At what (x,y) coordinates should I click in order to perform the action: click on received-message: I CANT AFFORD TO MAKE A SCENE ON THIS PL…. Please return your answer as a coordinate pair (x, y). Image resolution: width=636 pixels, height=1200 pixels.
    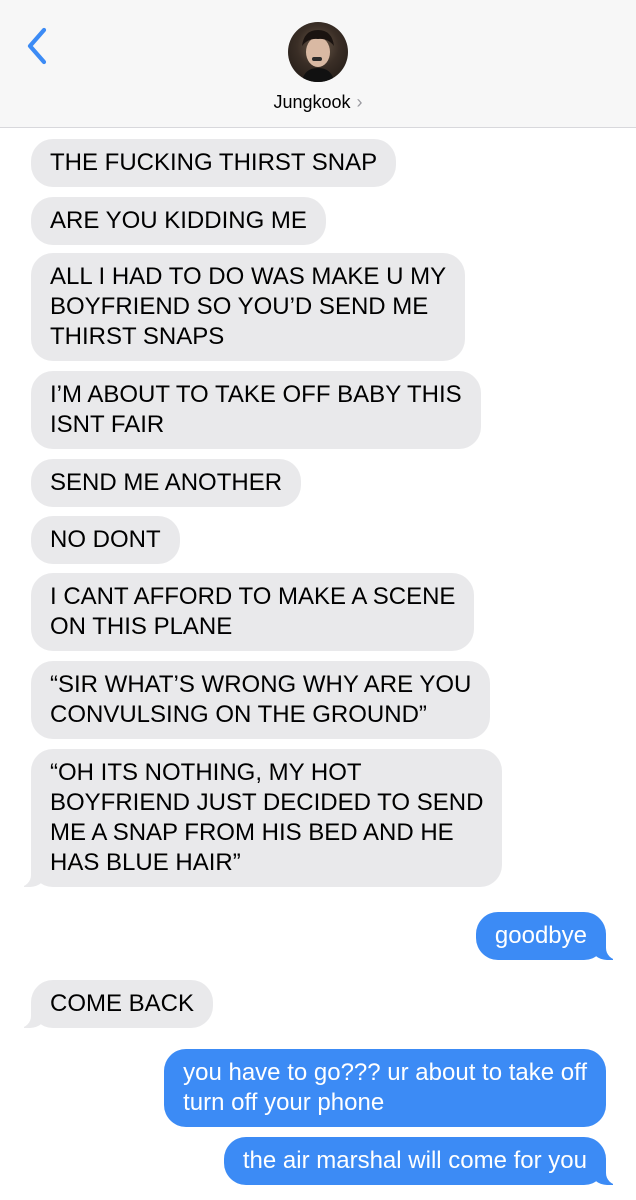
    Looking at the image, I should click on (253, 612).